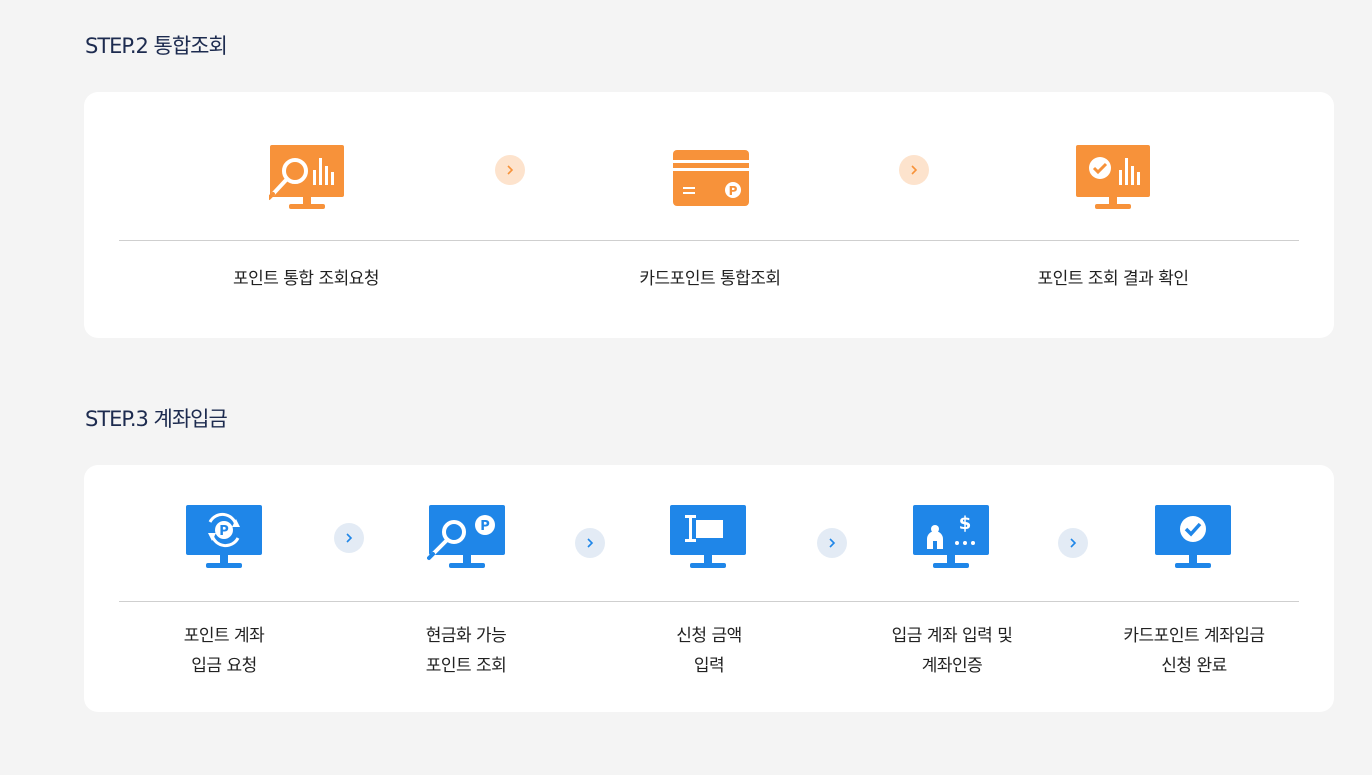 The width and height of the screenshot is (1372, 775). I want to click on step3-label-2: 현금화 가능 포인트 조회, so click(466, 651).